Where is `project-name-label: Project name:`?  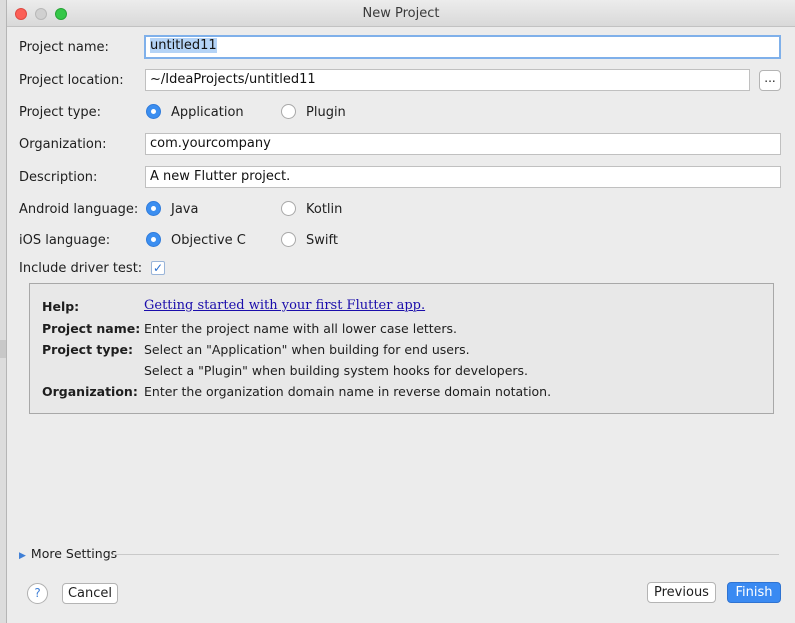
project-name-label: Project name: is located at coordinates (64, 47).